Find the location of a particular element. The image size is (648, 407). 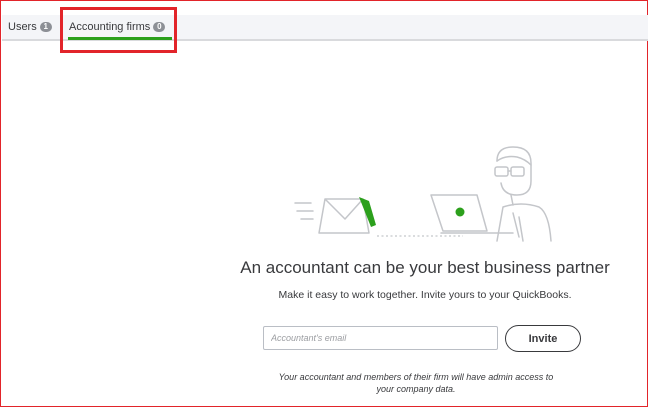

active-tab-indicator is located at coordinates (120, 38).